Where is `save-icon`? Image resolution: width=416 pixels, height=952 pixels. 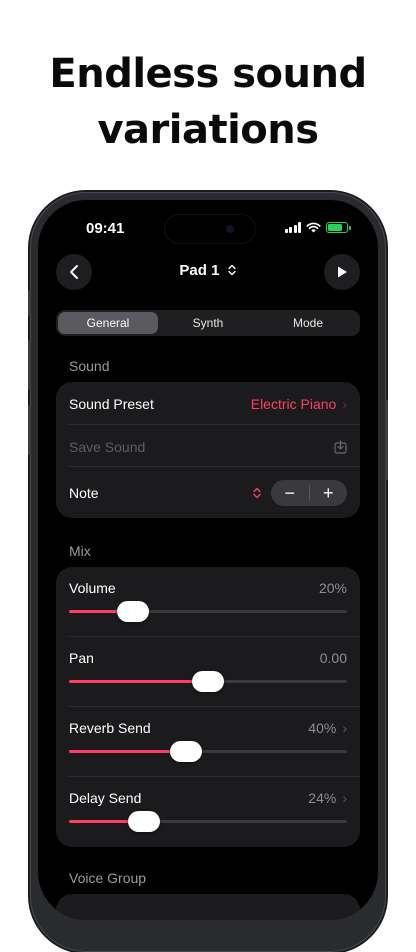
save-icon is located at coordinates (340, 447).